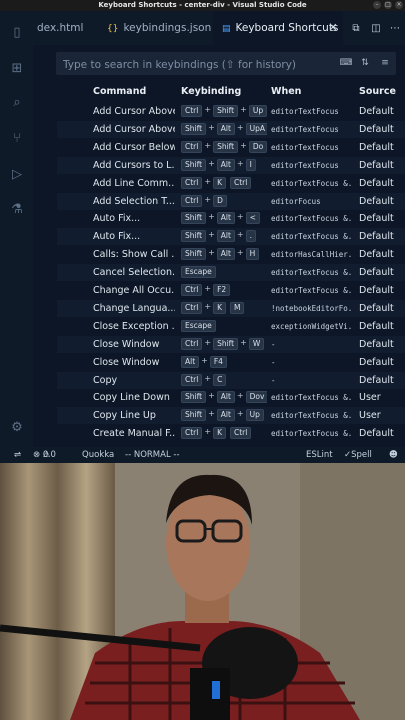 This screenshot has width=405, height=720. What do you see at coordinates (224, 201) in the screenshot?
I see `keybinding-cell: Ctrl + D` at bounding box center [224, 201].